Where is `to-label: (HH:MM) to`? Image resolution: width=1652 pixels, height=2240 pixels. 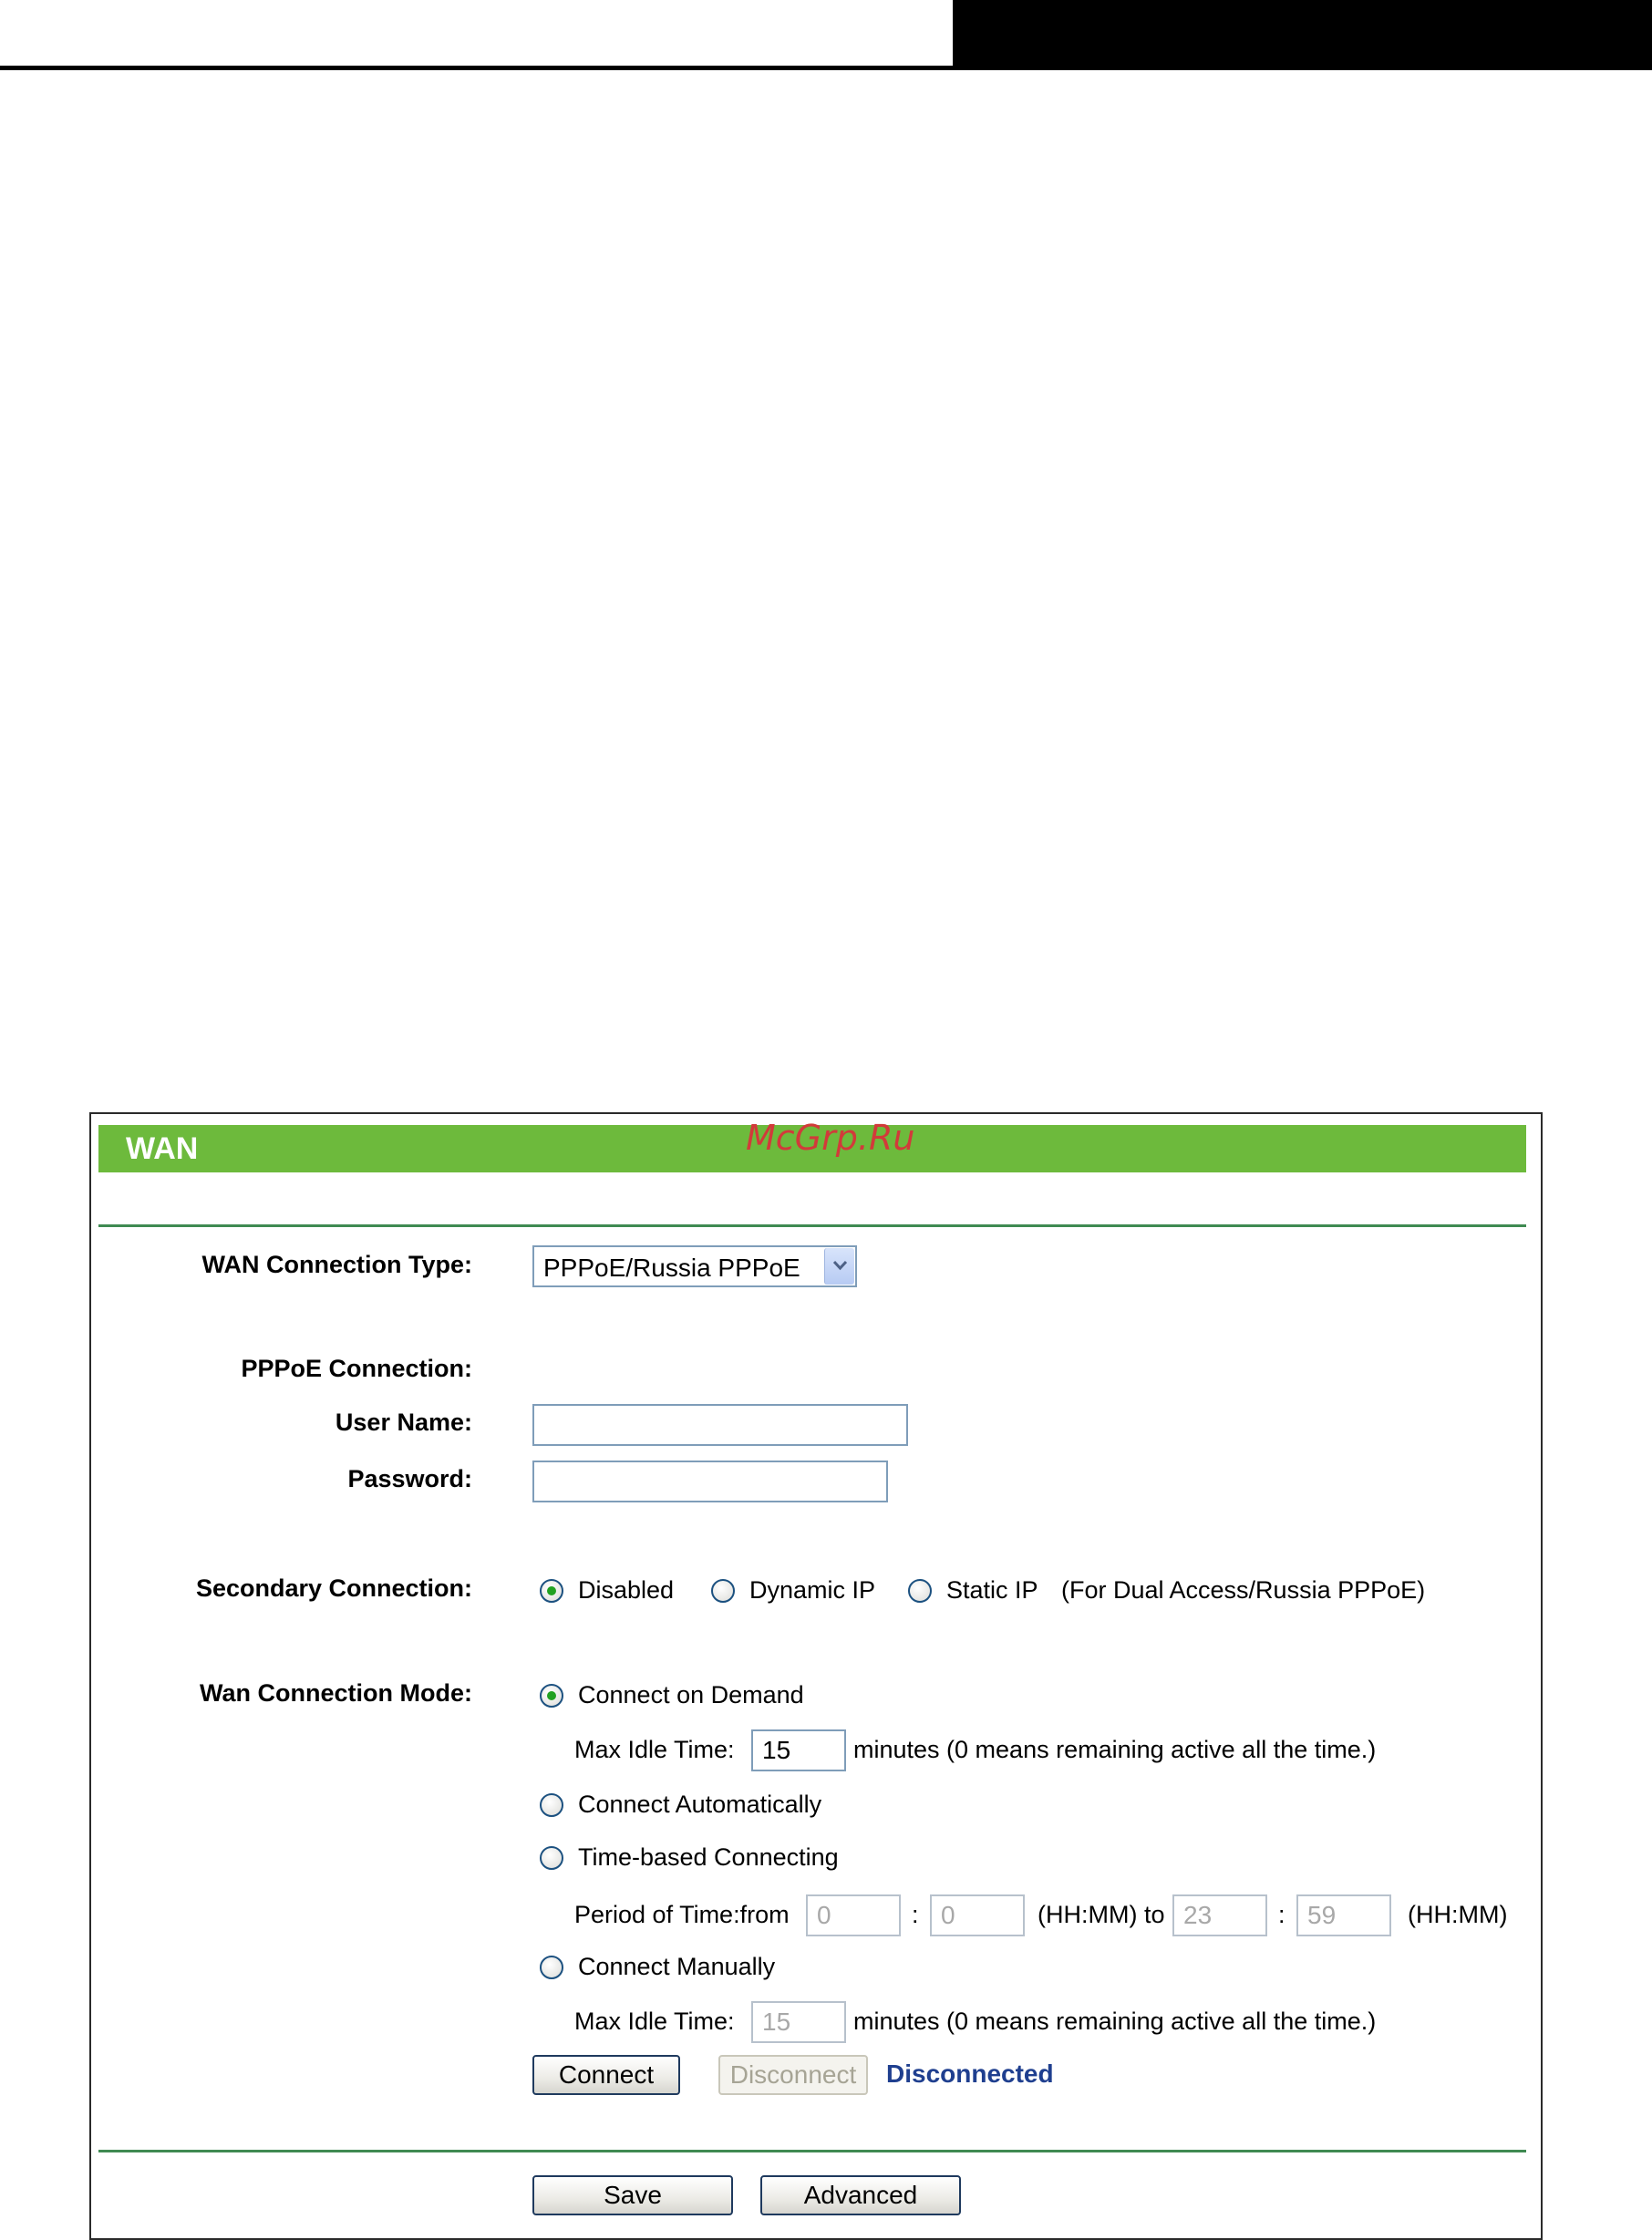
to-label: (HH:MM) to is located at coordinates (1101, 1914).